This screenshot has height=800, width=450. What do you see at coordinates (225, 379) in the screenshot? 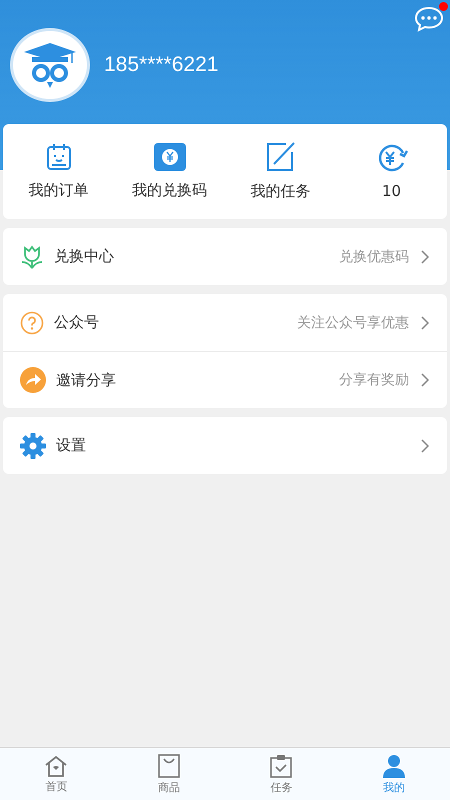
I see `menu-row: 邀请分享 分享有奖励` at bounding box center [225, 379].